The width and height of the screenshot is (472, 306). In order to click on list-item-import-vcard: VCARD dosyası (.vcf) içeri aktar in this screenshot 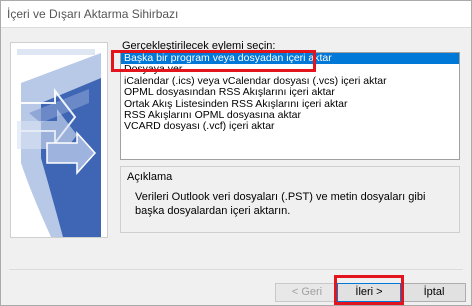, I will do `click(290, 126)`.